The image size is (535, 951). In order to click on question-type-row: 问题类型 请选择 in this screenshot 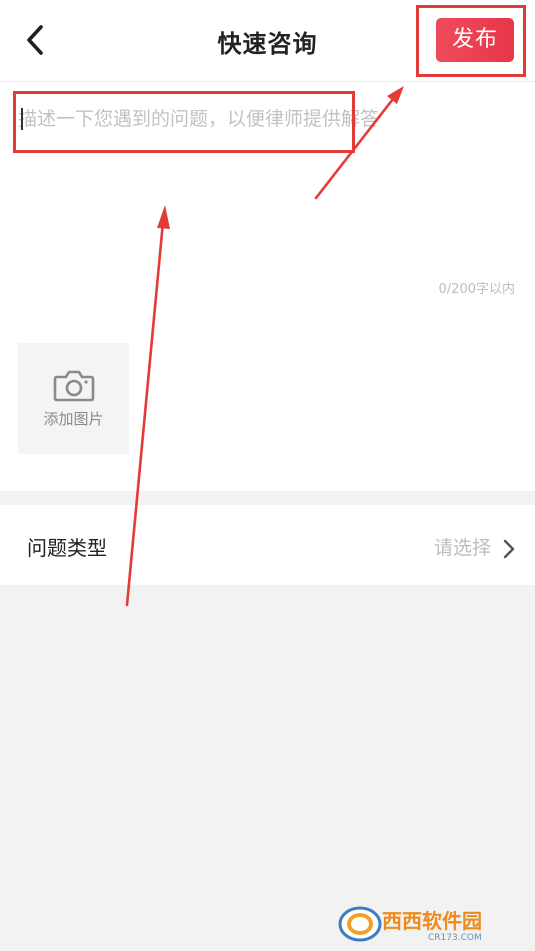, I will do `click(267, 545)`.